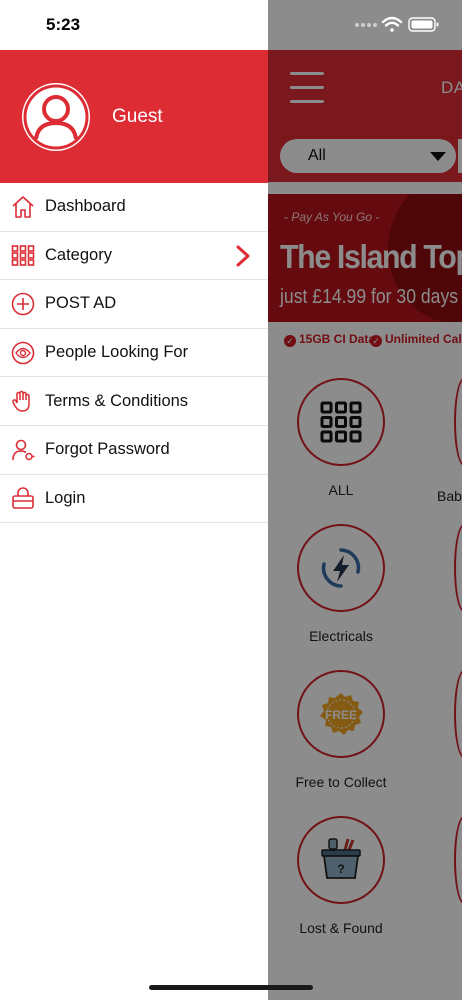 The height and width of the screenshot is (1000, 462). What do you see at coordinates (134, 25) in the screenshot?
I see `status-bar: 5:23` at bounding box center [134, 25].